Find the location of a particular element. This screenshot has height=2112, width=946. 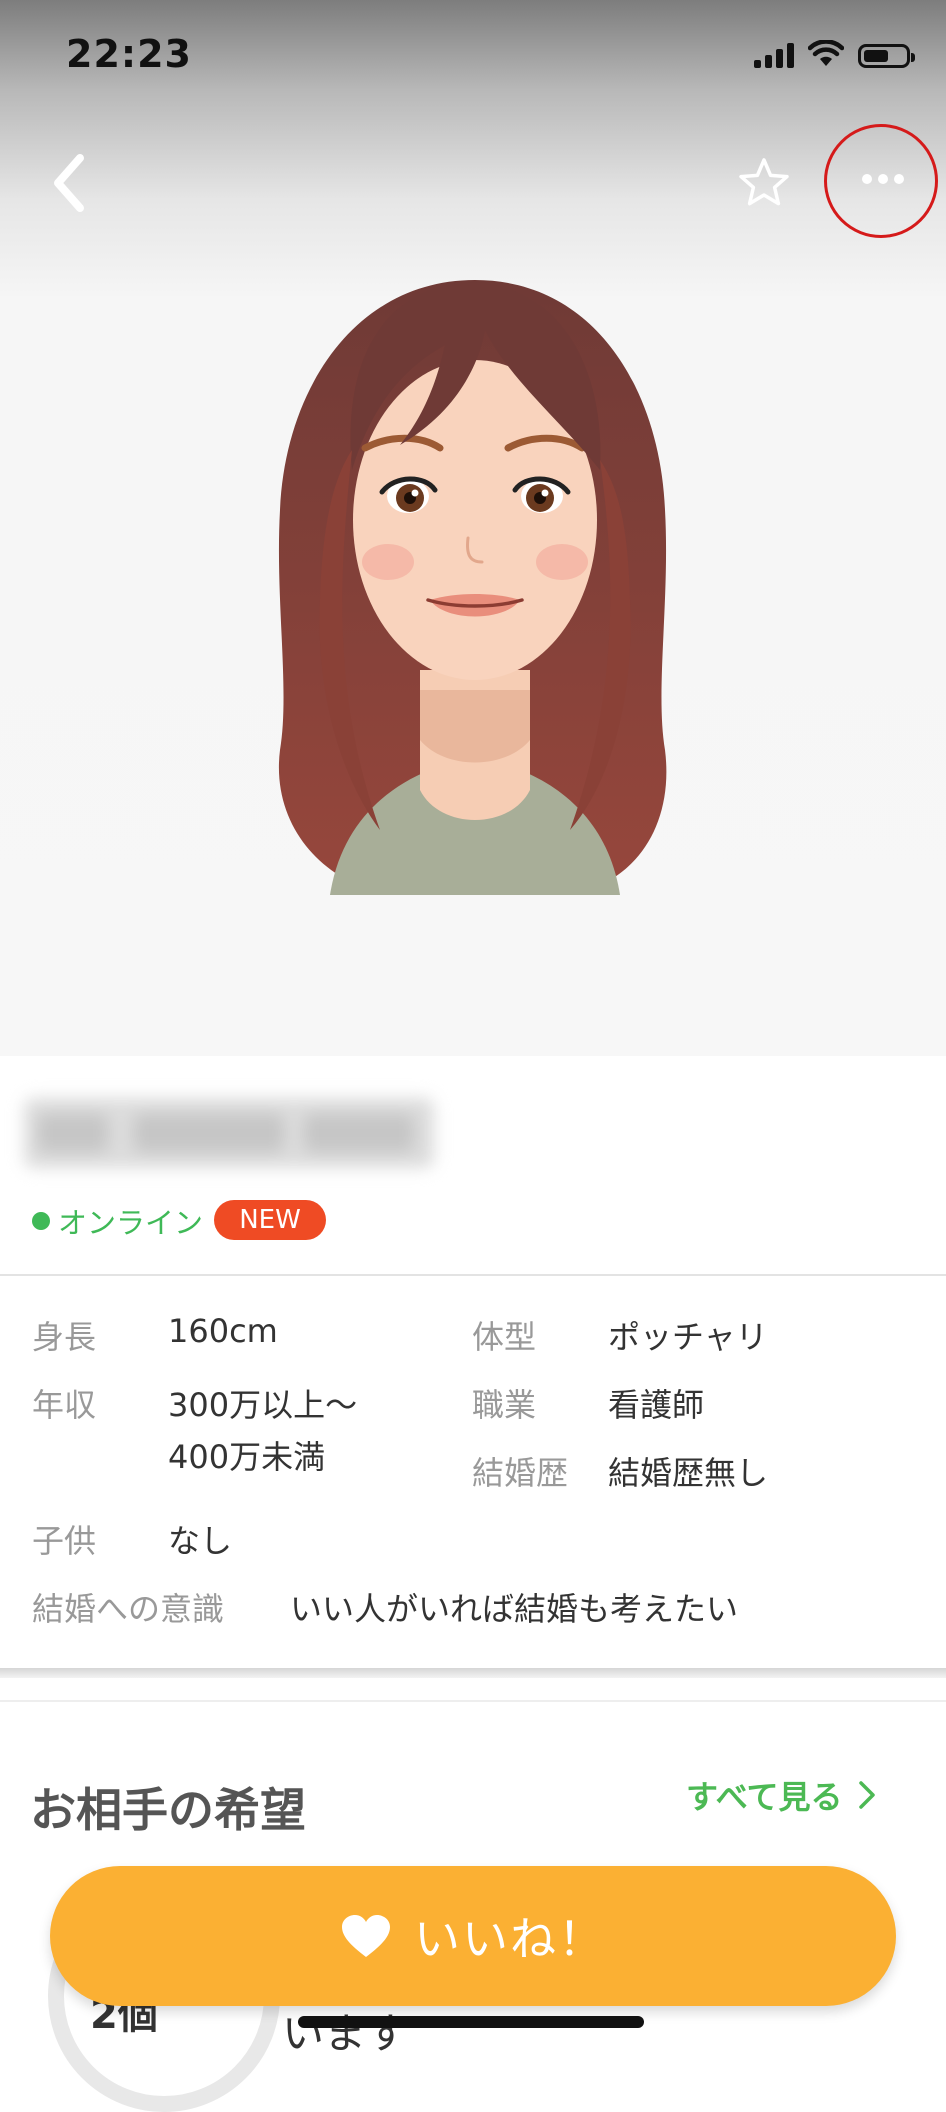

profile-avatar-illustration is located at coordinates (472, 587).